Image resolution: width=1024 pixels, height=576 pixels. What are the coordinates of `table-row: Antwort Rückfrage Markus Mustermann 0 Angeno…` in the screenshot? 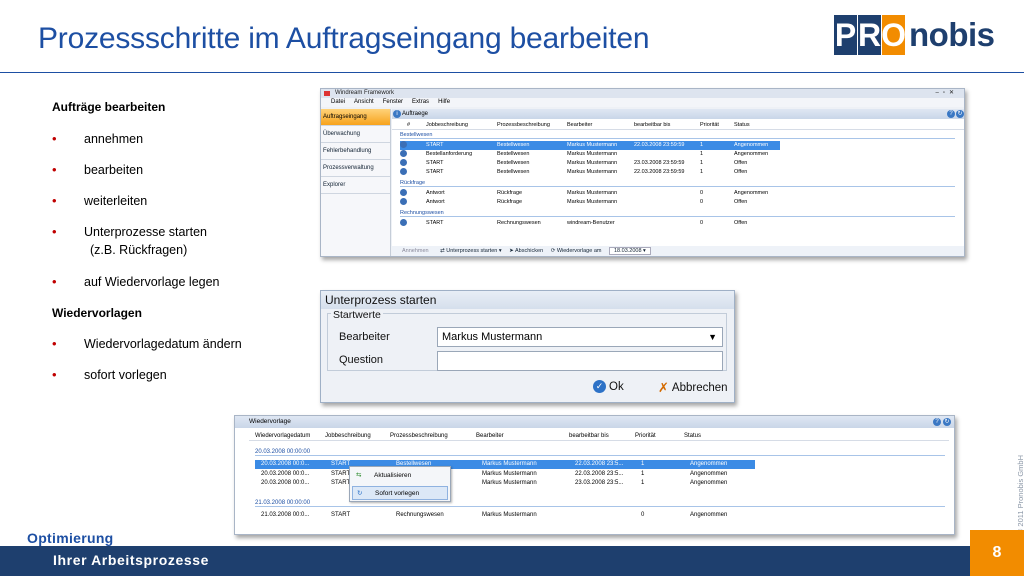 It's located at (677, 193).